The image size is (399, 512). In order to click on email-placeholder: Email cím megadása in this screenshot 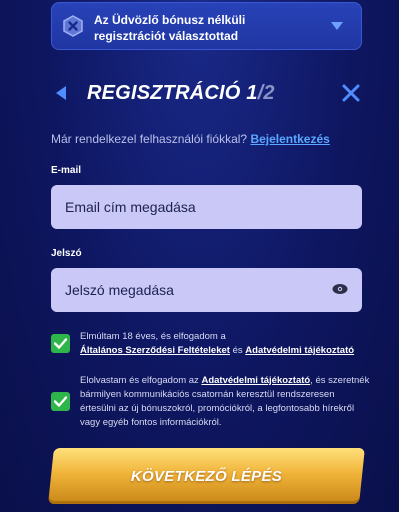, I will do `click(130, 207)`.